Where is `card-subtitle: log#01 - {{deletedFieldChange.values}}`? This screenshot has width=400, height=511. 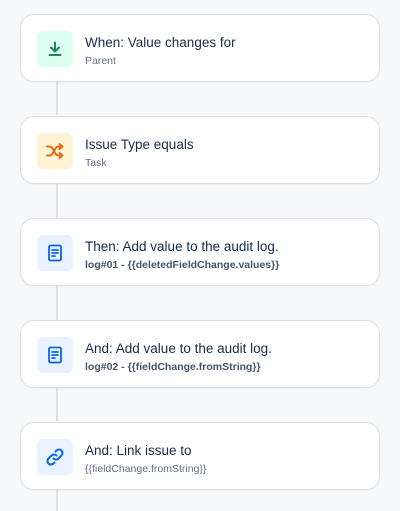 card-subtitle: log#01 - {{deletedFieldChange.values}} is located at coordinates (182, 265).